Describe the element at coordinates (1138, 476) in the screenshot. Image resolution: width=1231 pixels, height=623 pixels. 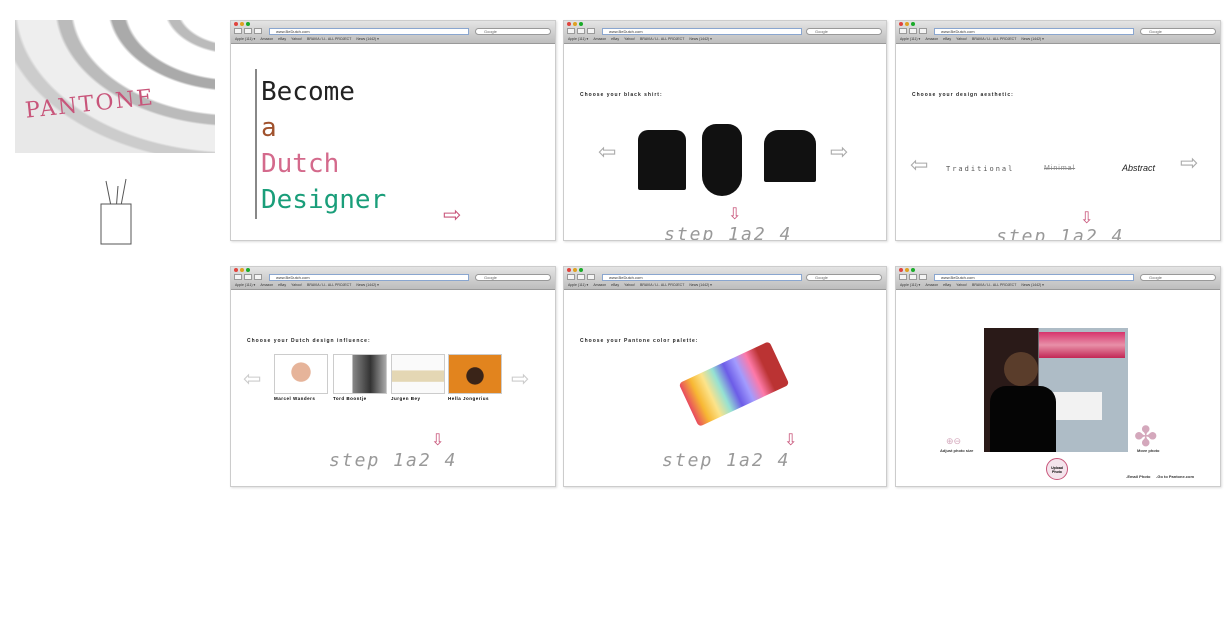
I see `email-photo-link: -Email Photo` at that location.